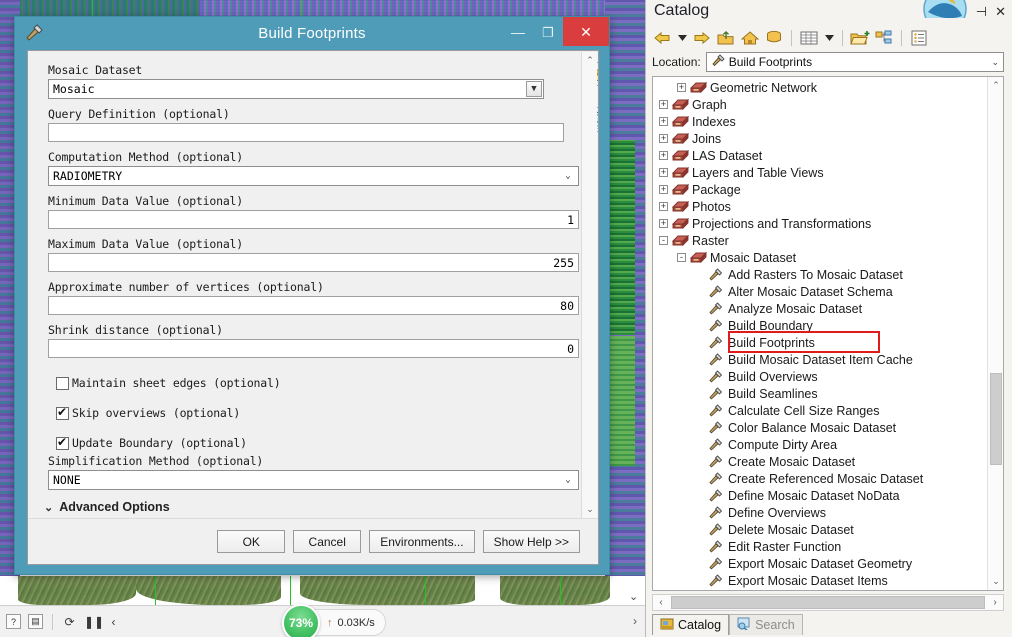 The image size is (1012, 637). I want to click on page-icon: ▤, so click(35, 621).